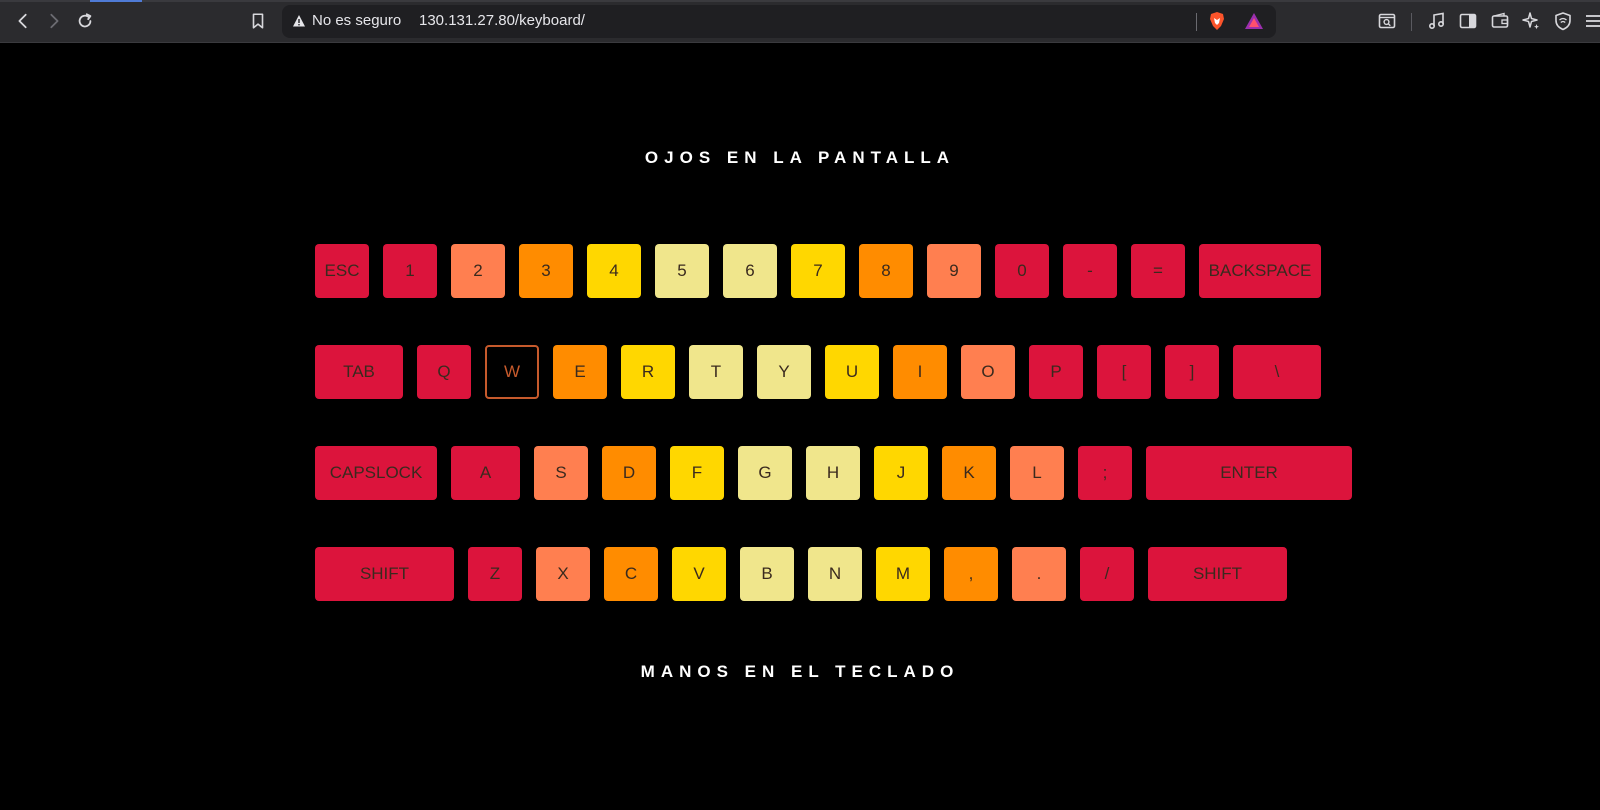  I want to click on wallet-icon, so click(1500, 20).